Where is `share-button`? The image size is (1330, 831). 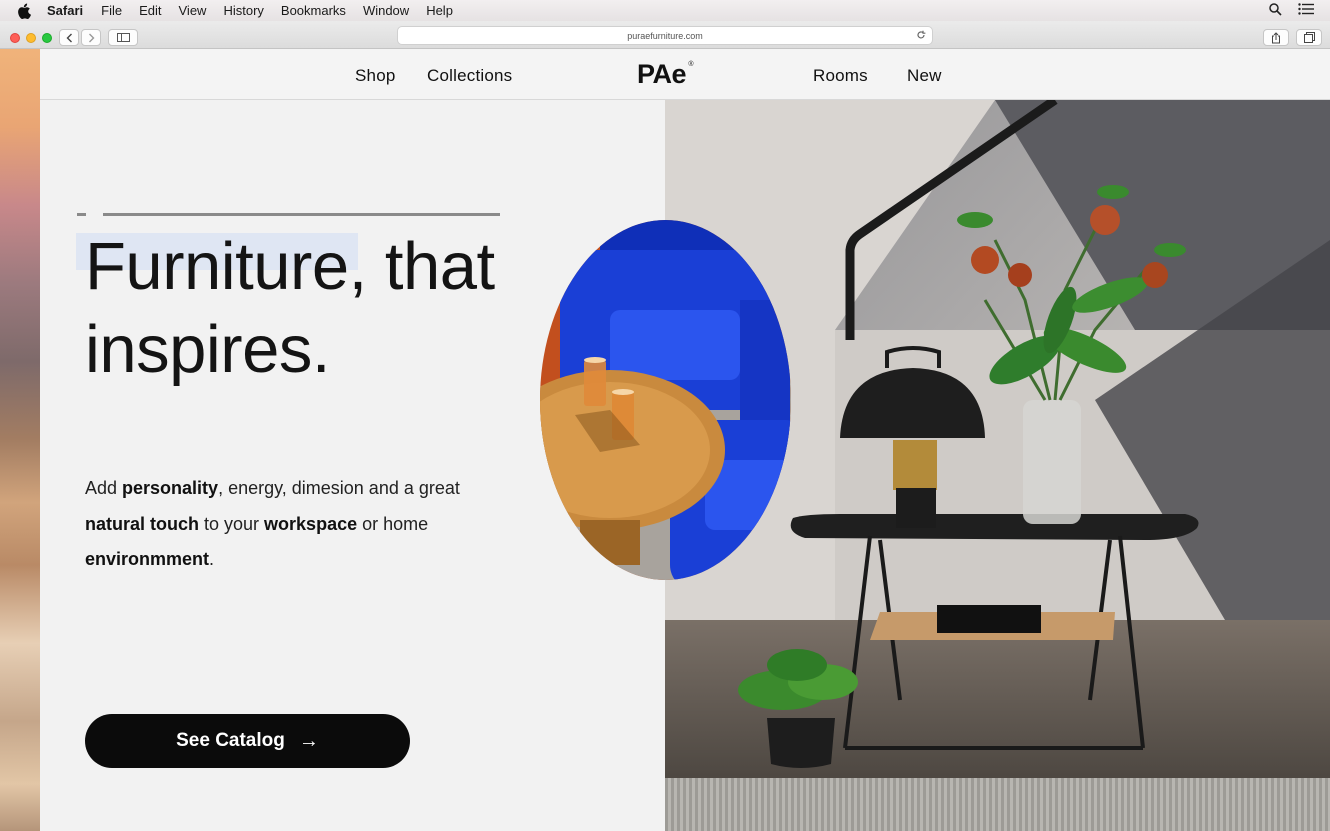
share-button is located at coordinates (1276, 37).